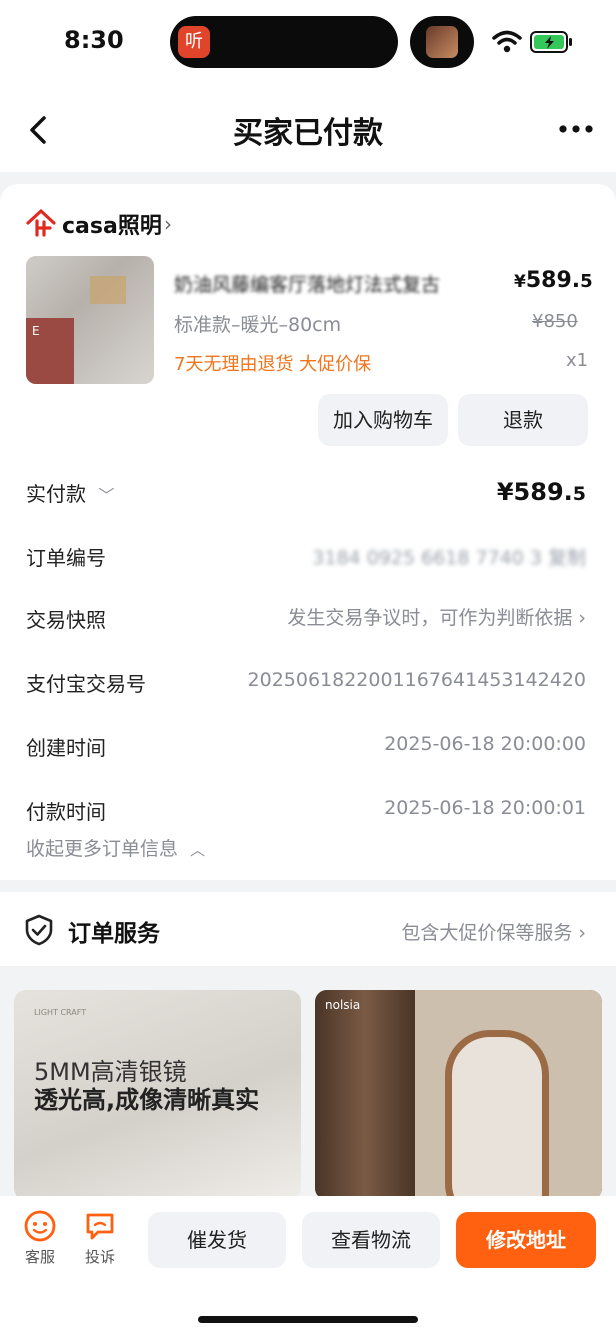 The height and width of the screenshot is (1334, 616). What do you see at coordinates (308, 133) in the screenshot?
I see `page-title: 买家已付款` at bounding box center [308, 133].